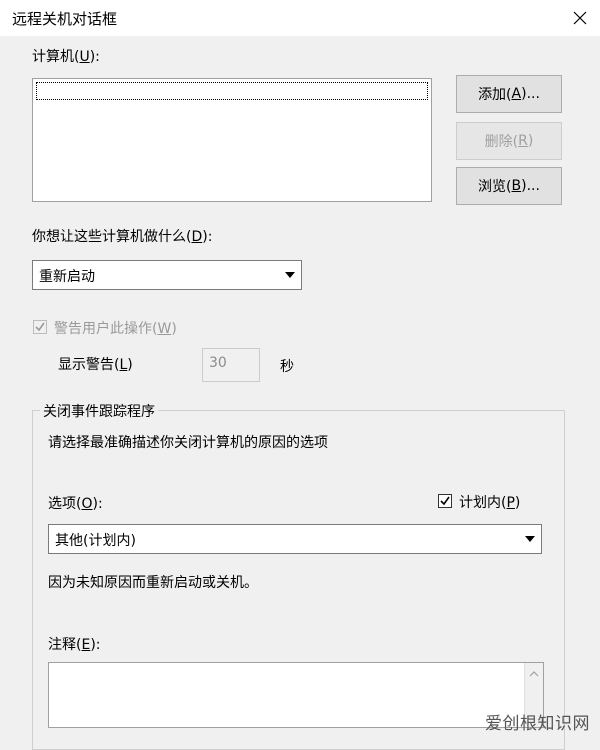  I want to click on watermark: 爱创根知识网, so click(537, 724).